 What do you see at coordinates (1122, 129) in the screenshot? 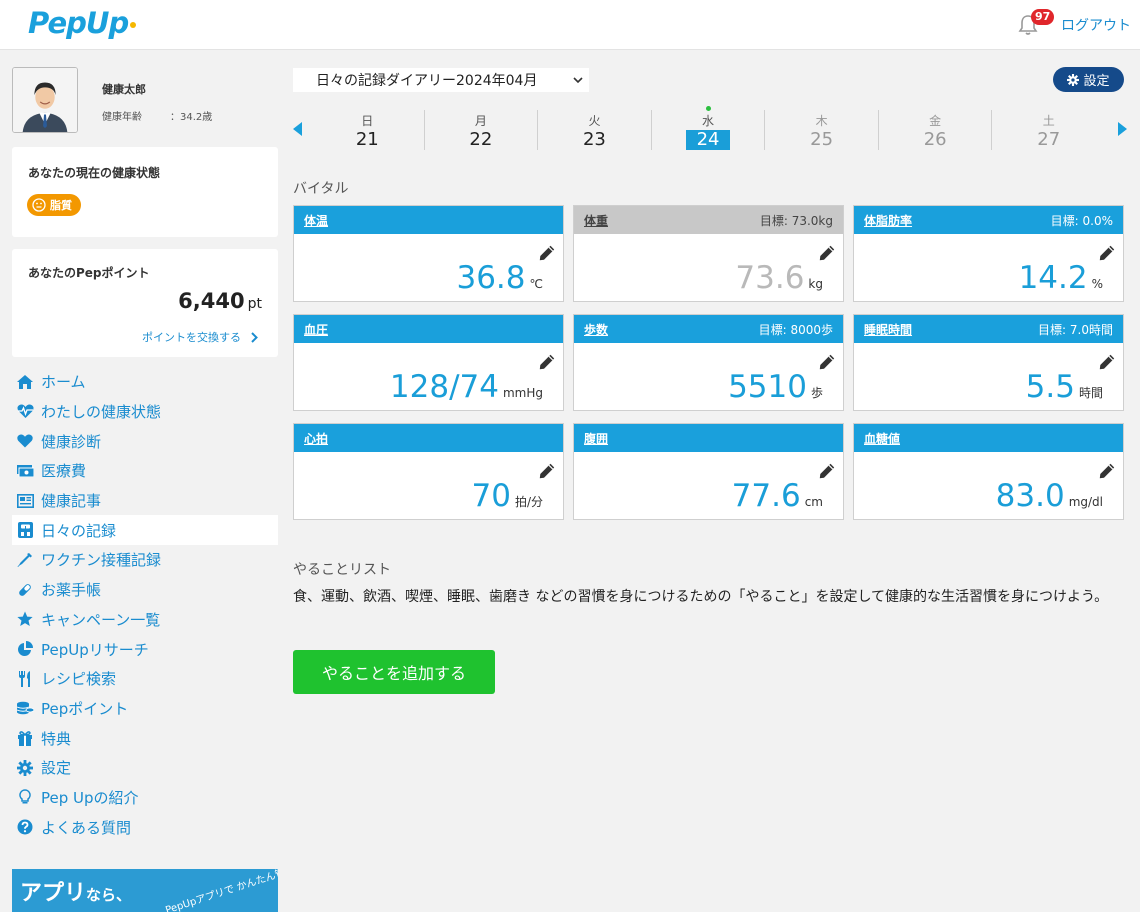
I see `next-week-arrow-icon` at bounding box center [1122, 129].